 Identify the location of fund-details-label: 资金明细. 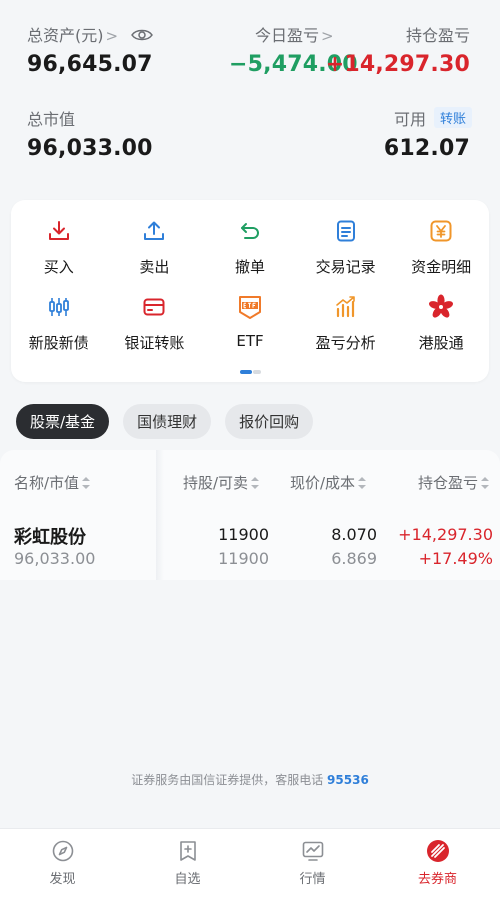
(441, 267).